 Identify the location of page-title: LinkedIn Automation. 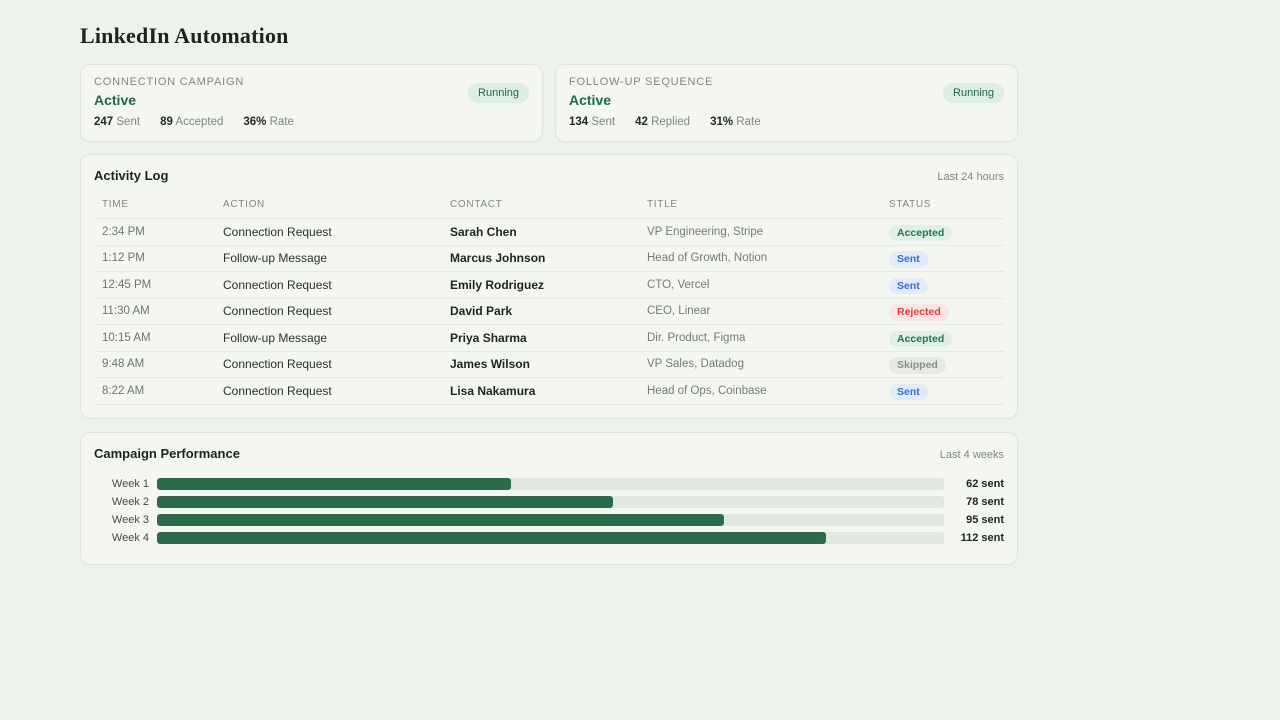
(184, 35).